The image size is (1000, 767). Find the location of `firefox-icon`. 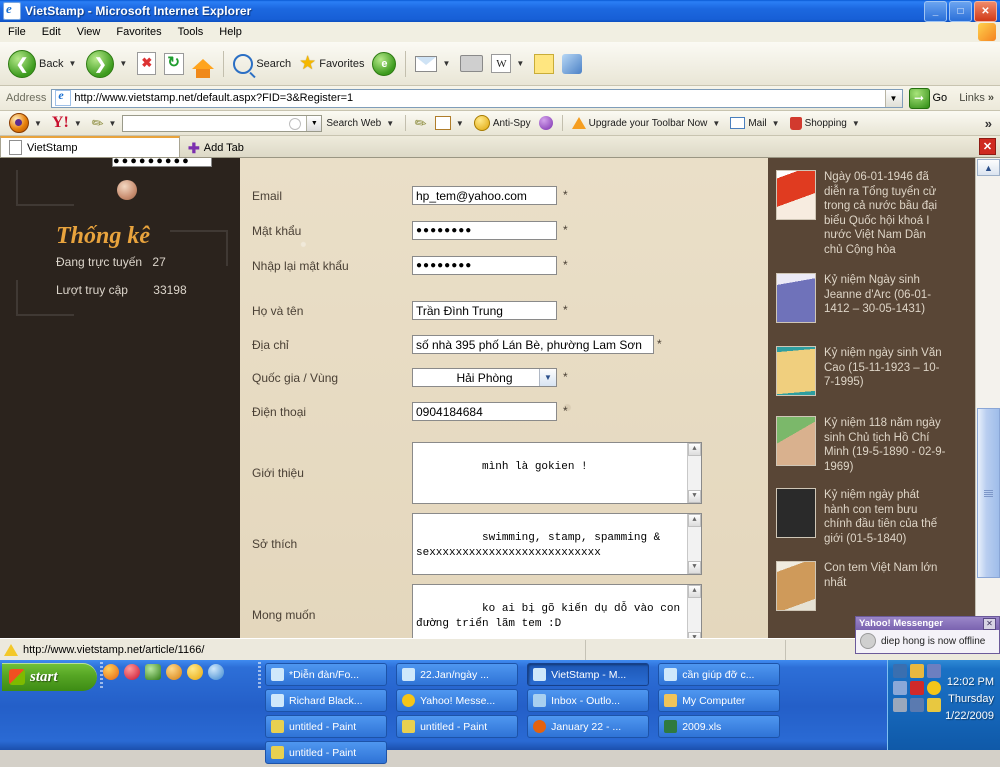

firefox-icon is located at coordinates (111, 672).